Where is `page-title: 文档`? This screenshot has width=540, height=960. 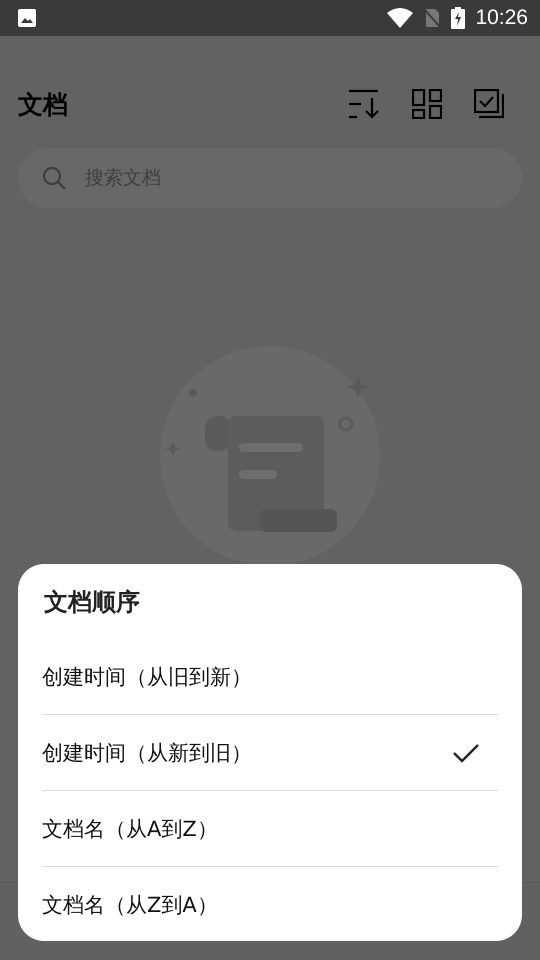 page-title: 文档 is located at coordinates (43, 104).